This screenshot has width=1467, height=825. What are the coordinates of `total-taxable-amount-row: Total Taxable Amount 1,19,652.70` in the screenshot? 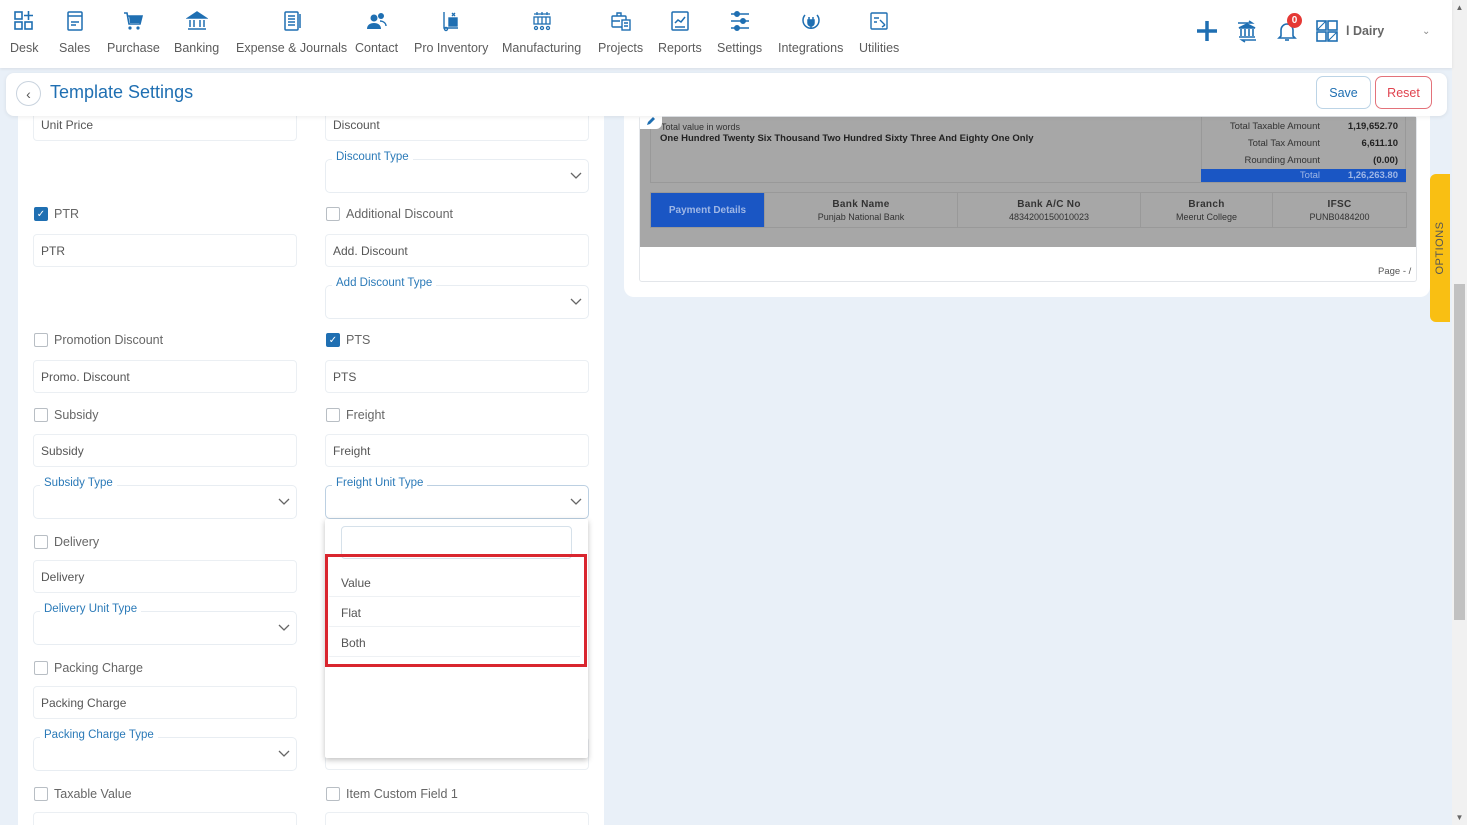 It's located at (1303, 126).